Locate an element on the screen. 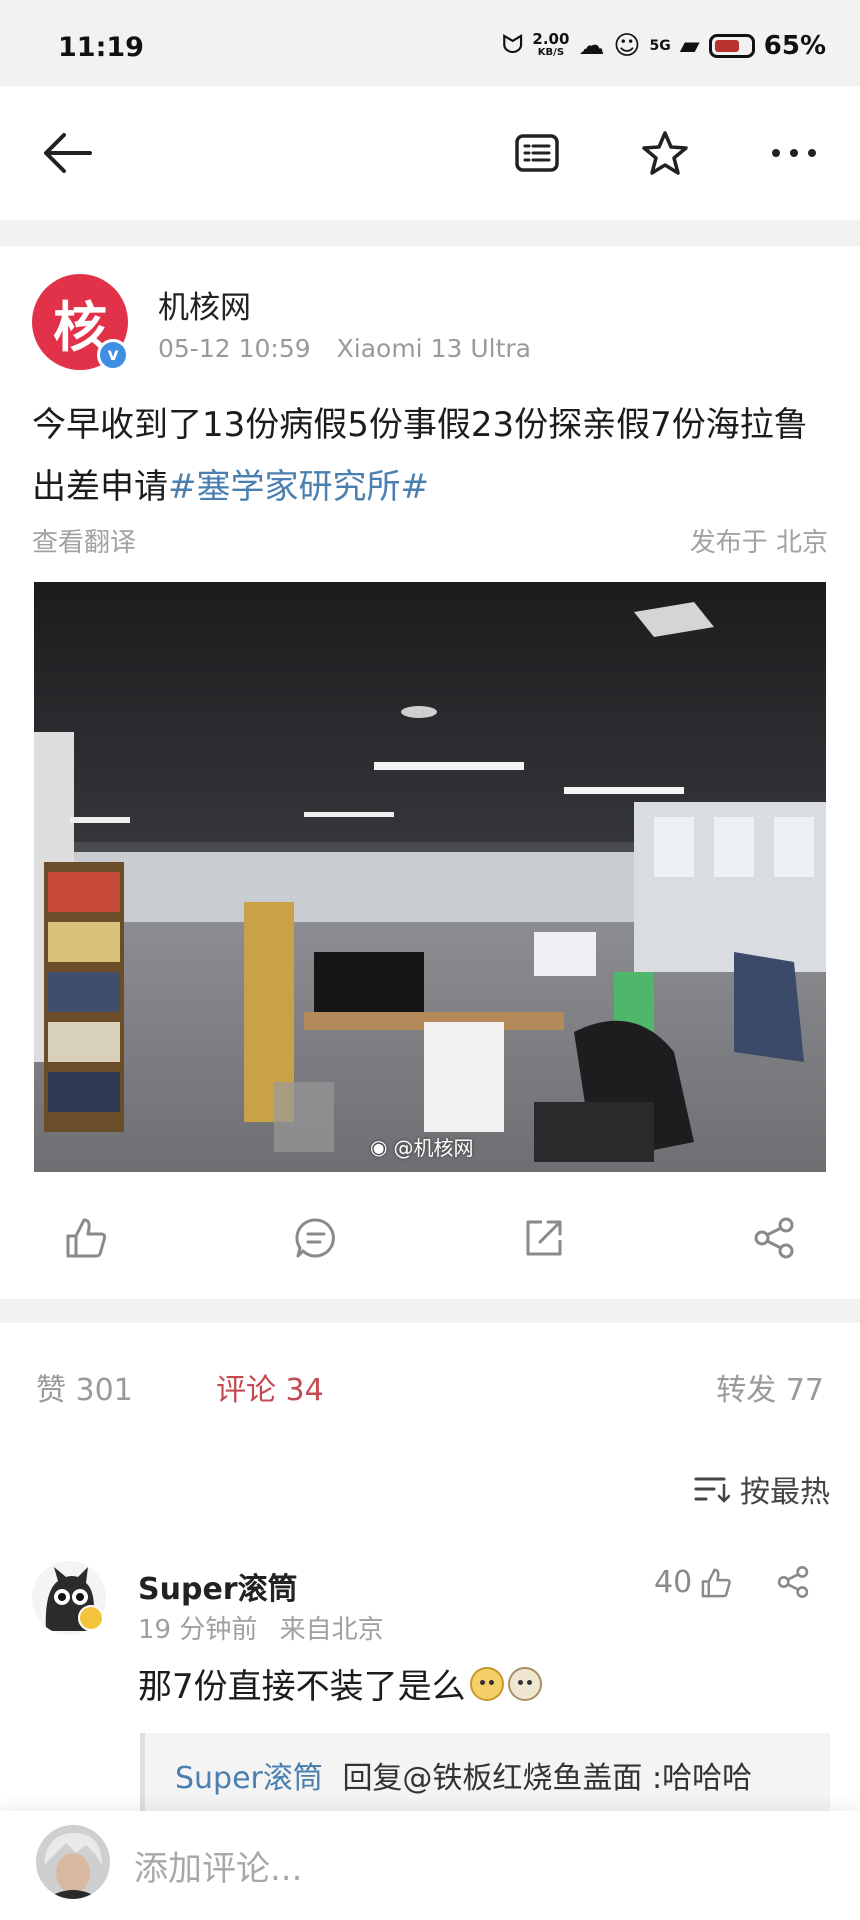 This screenshot has height=1920, width=860. comment-time: 19 分钟前 is located at coordinates (198, 1630).